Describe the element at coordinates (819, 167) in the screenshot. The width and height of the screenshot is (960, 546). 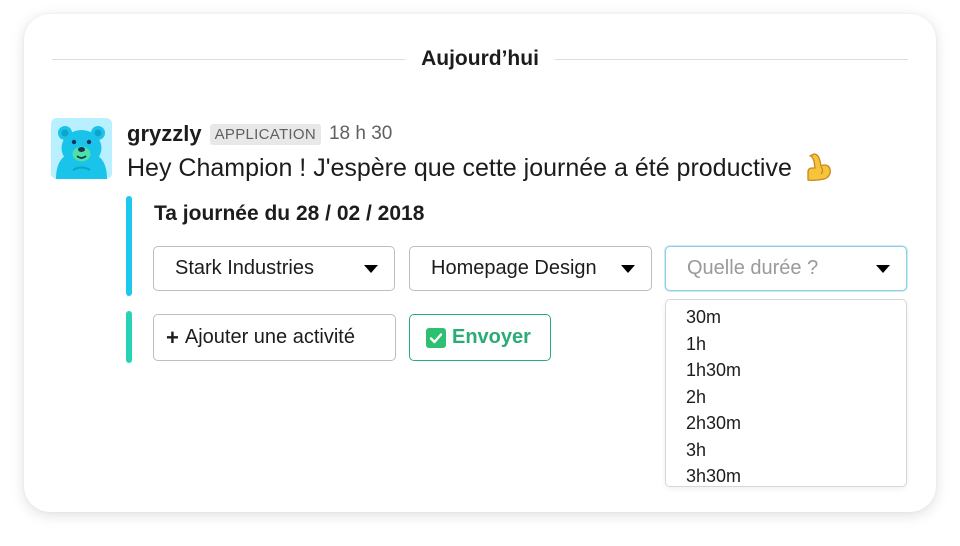
I see `flexed-biceps-icon` at that location.